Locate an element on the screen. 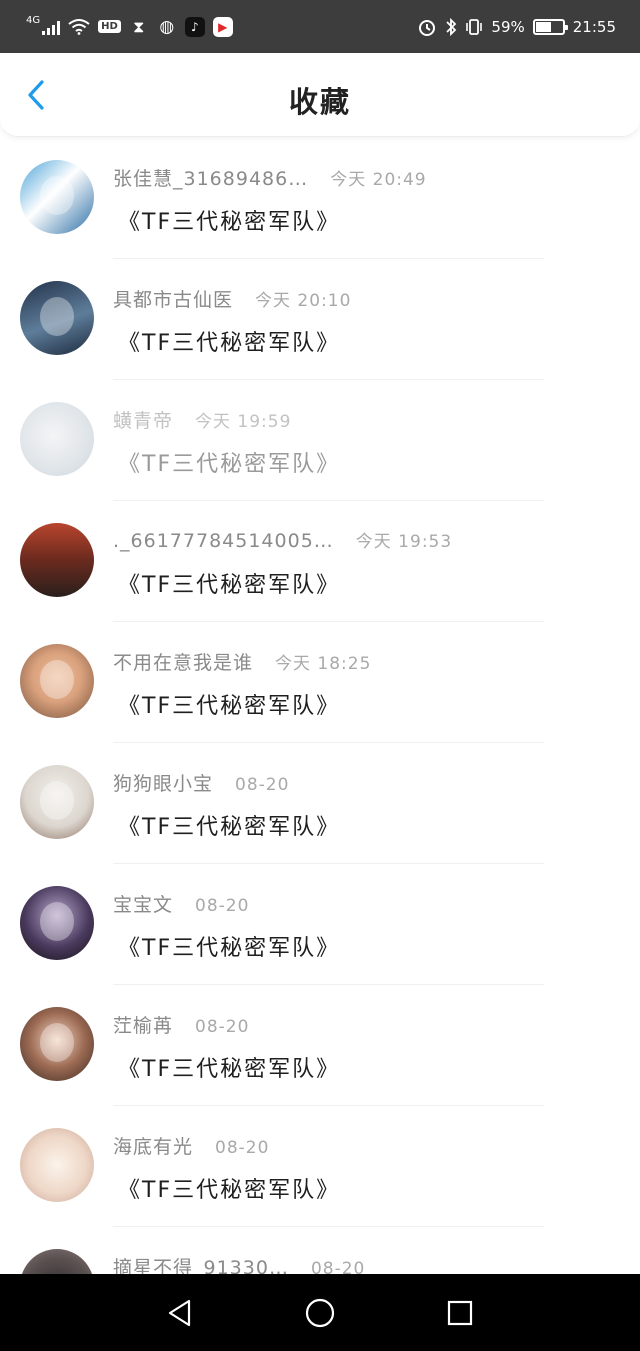  bluetooth-icon is located at coordinates (451, 26).